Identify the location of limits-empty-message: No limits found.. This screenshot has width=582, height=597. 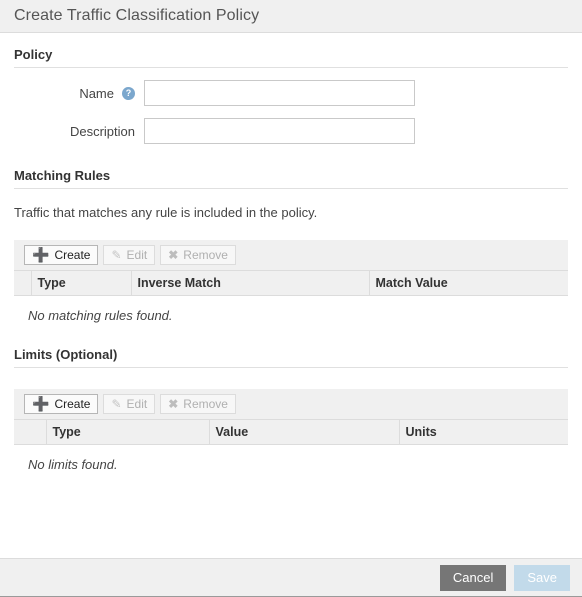
(73, 464).